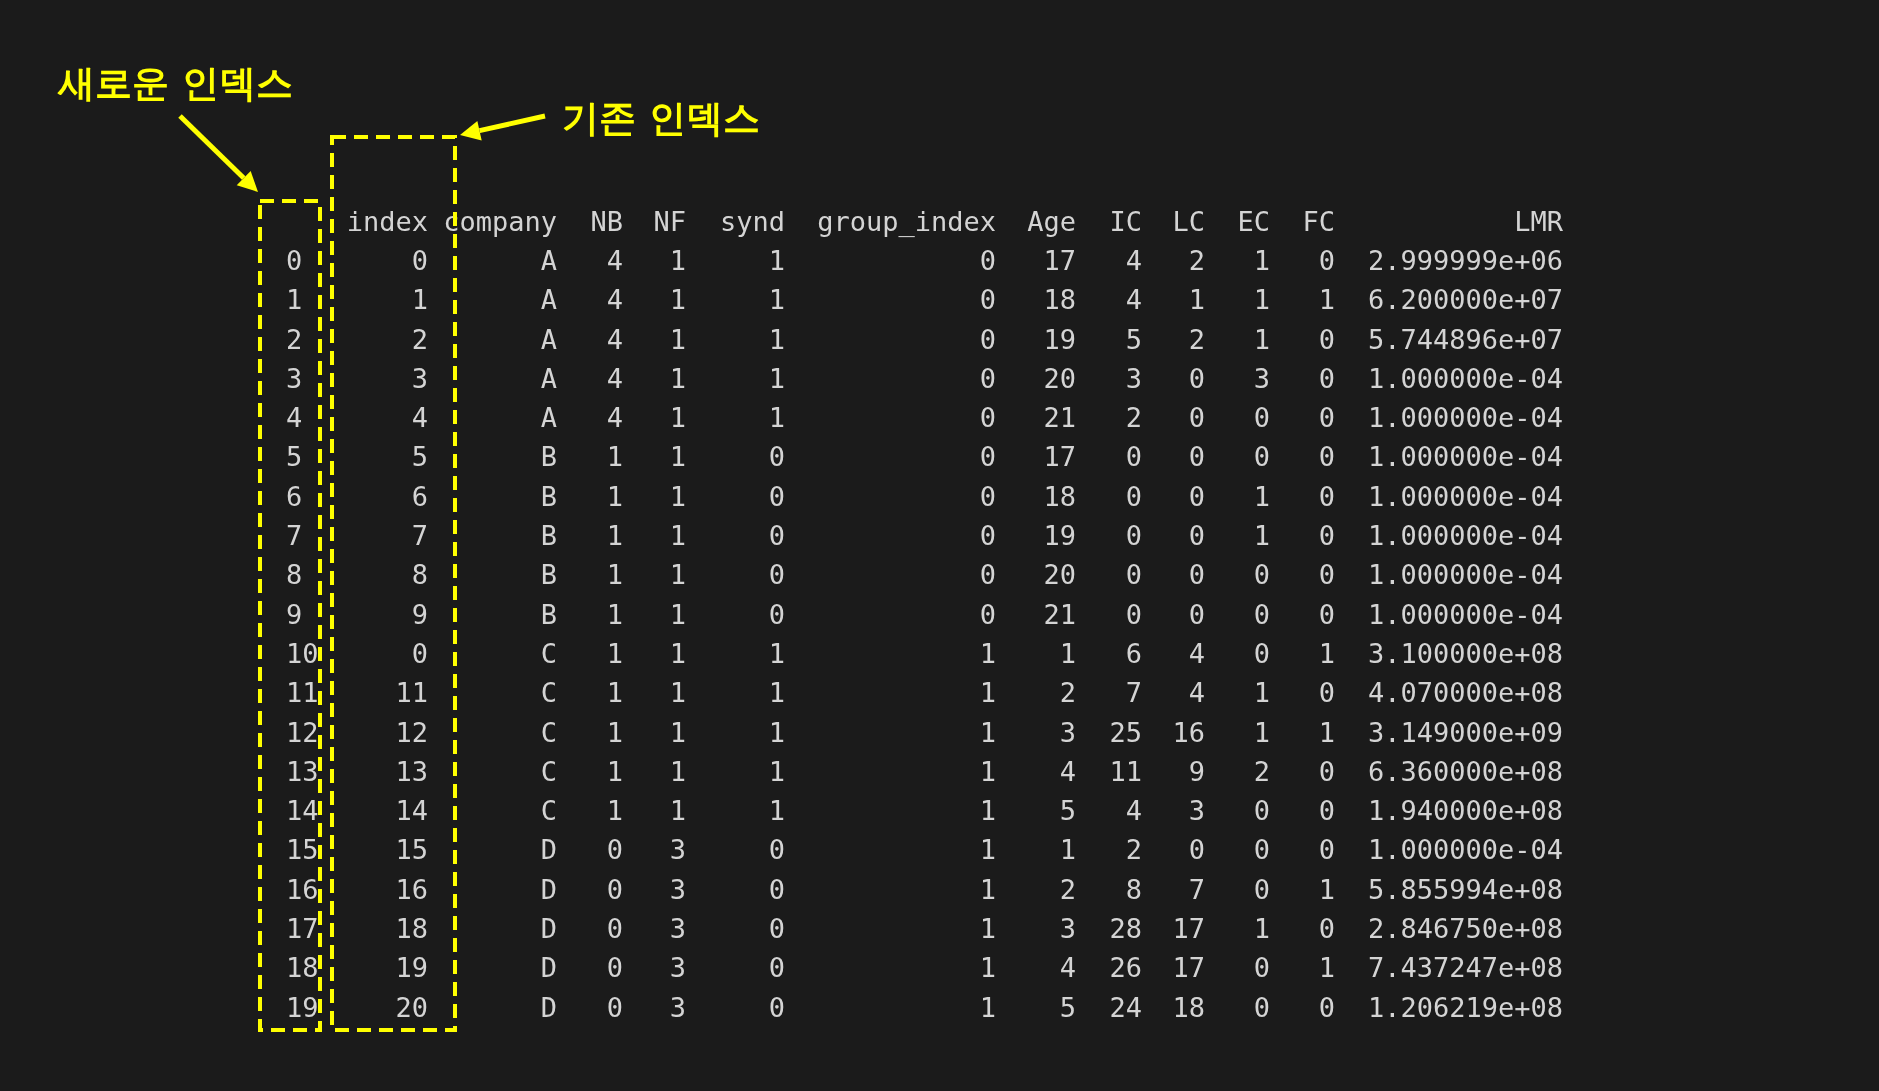 This screenshot has height=1091, width=1879. Describe the element at coordinates (1125, 221) in the screenshot. I see `column-header: IC` at that location.